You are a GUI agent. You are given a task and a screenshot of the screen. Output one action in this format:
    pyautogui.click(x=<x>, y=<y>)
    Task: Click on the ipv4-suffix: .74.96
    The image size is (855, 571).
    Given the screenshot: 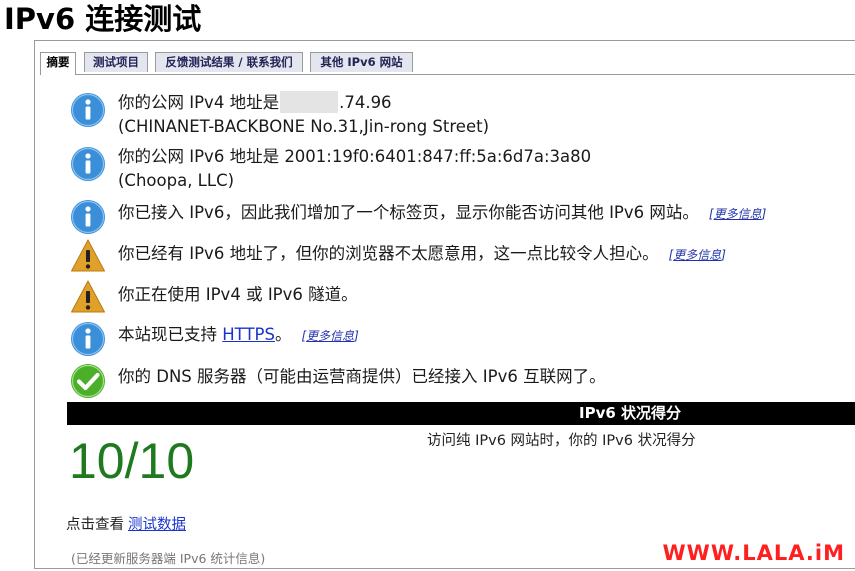 What is the action you would take?
    pyautogui.click(x=365, y=102)
    